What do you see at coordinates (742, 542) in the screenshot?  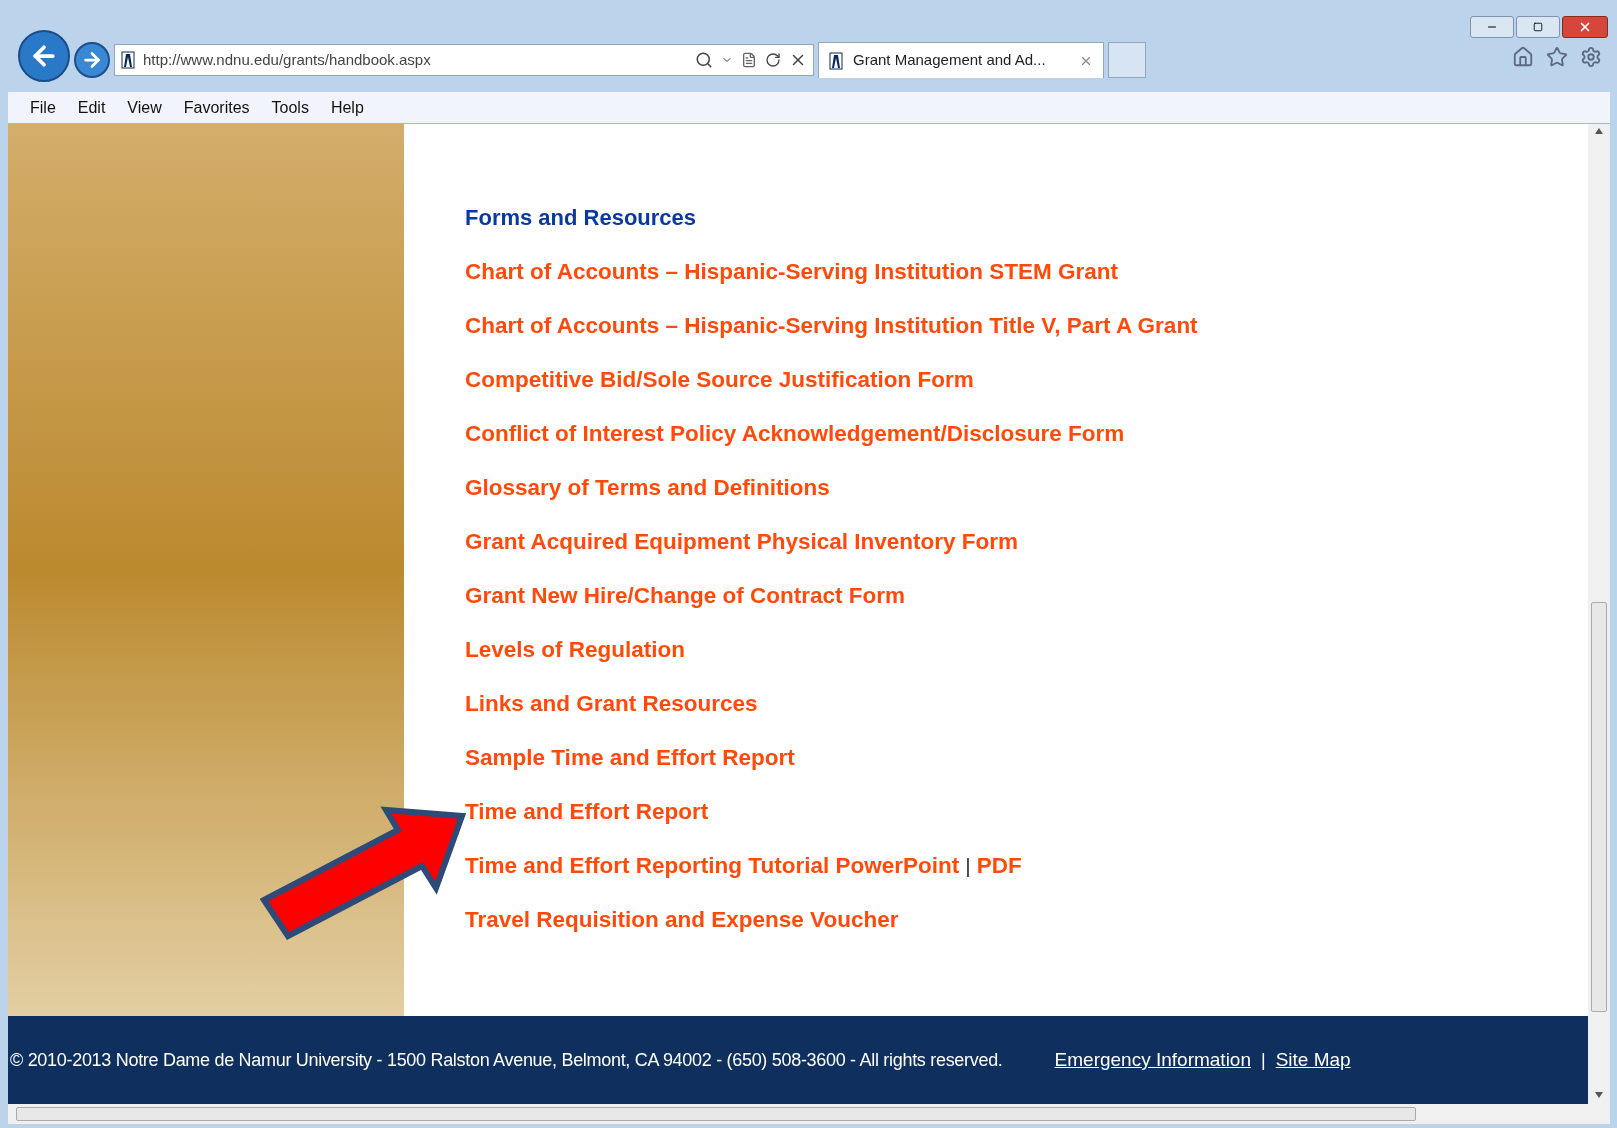 I see `document-link: Grant Acquired Equipment Physical Inventory Form` at bounding box center [742, 542].